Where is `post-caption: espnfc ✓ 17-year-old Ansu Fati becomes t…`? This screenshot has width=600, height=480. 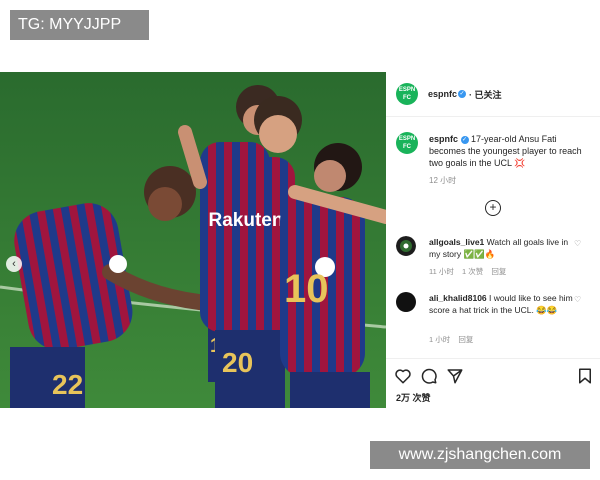
post-caption: espnfc ✓ 17-year-old Ansu Fati becomes t… is located at coordinates (511, 151).